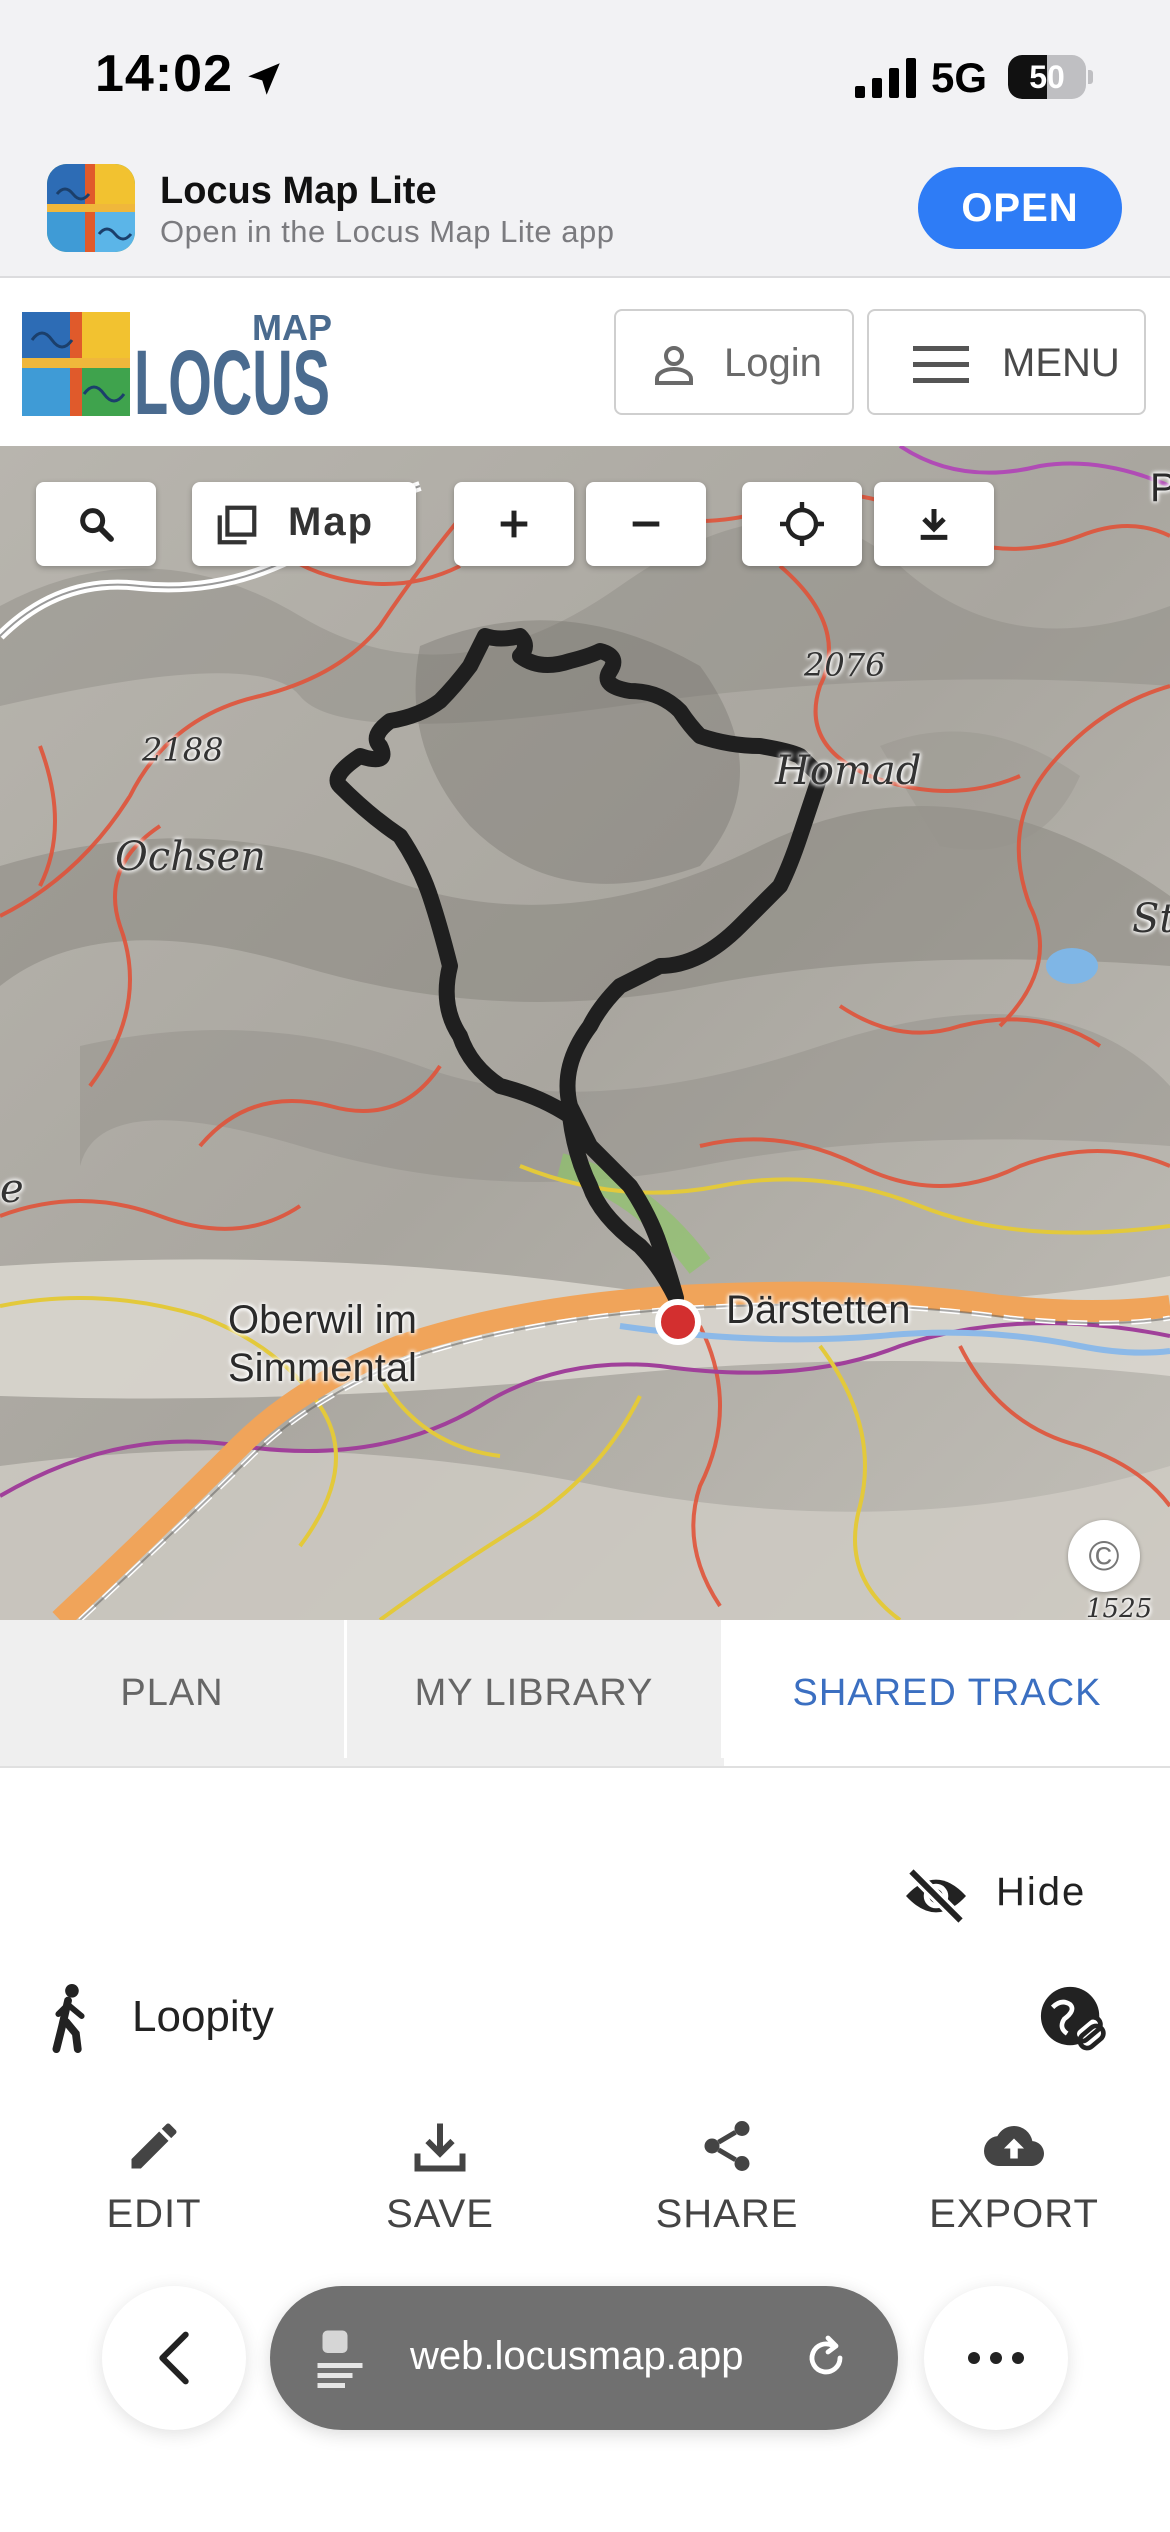 This screenshot has width=1170, height=2532. Describe the element at coordinates (232, 375) in the screenshot. I see `logo-big-text: LOCUS` at that location.